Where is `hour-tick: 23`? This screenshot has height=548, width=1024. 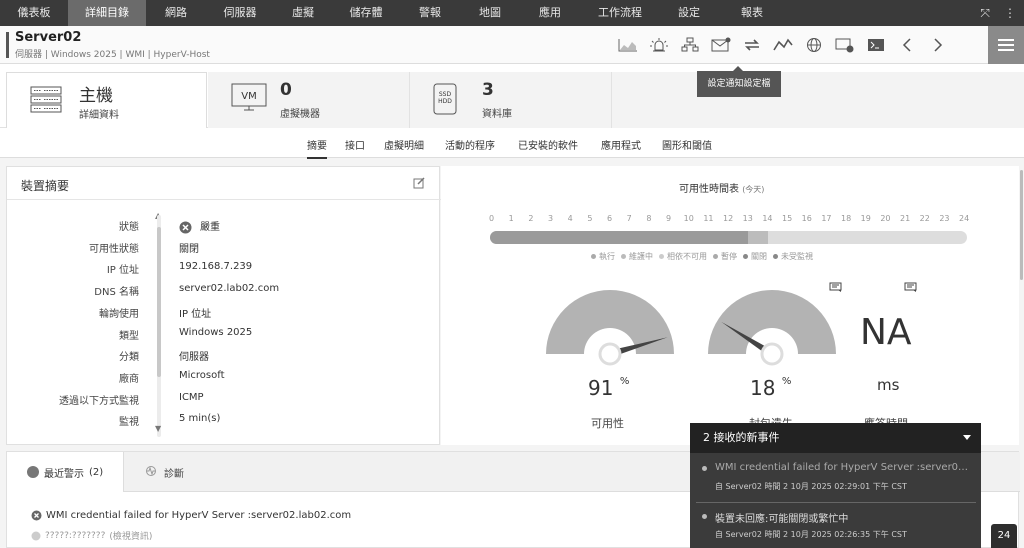 hour-tick: 23 is located at coordinates (944, 218).